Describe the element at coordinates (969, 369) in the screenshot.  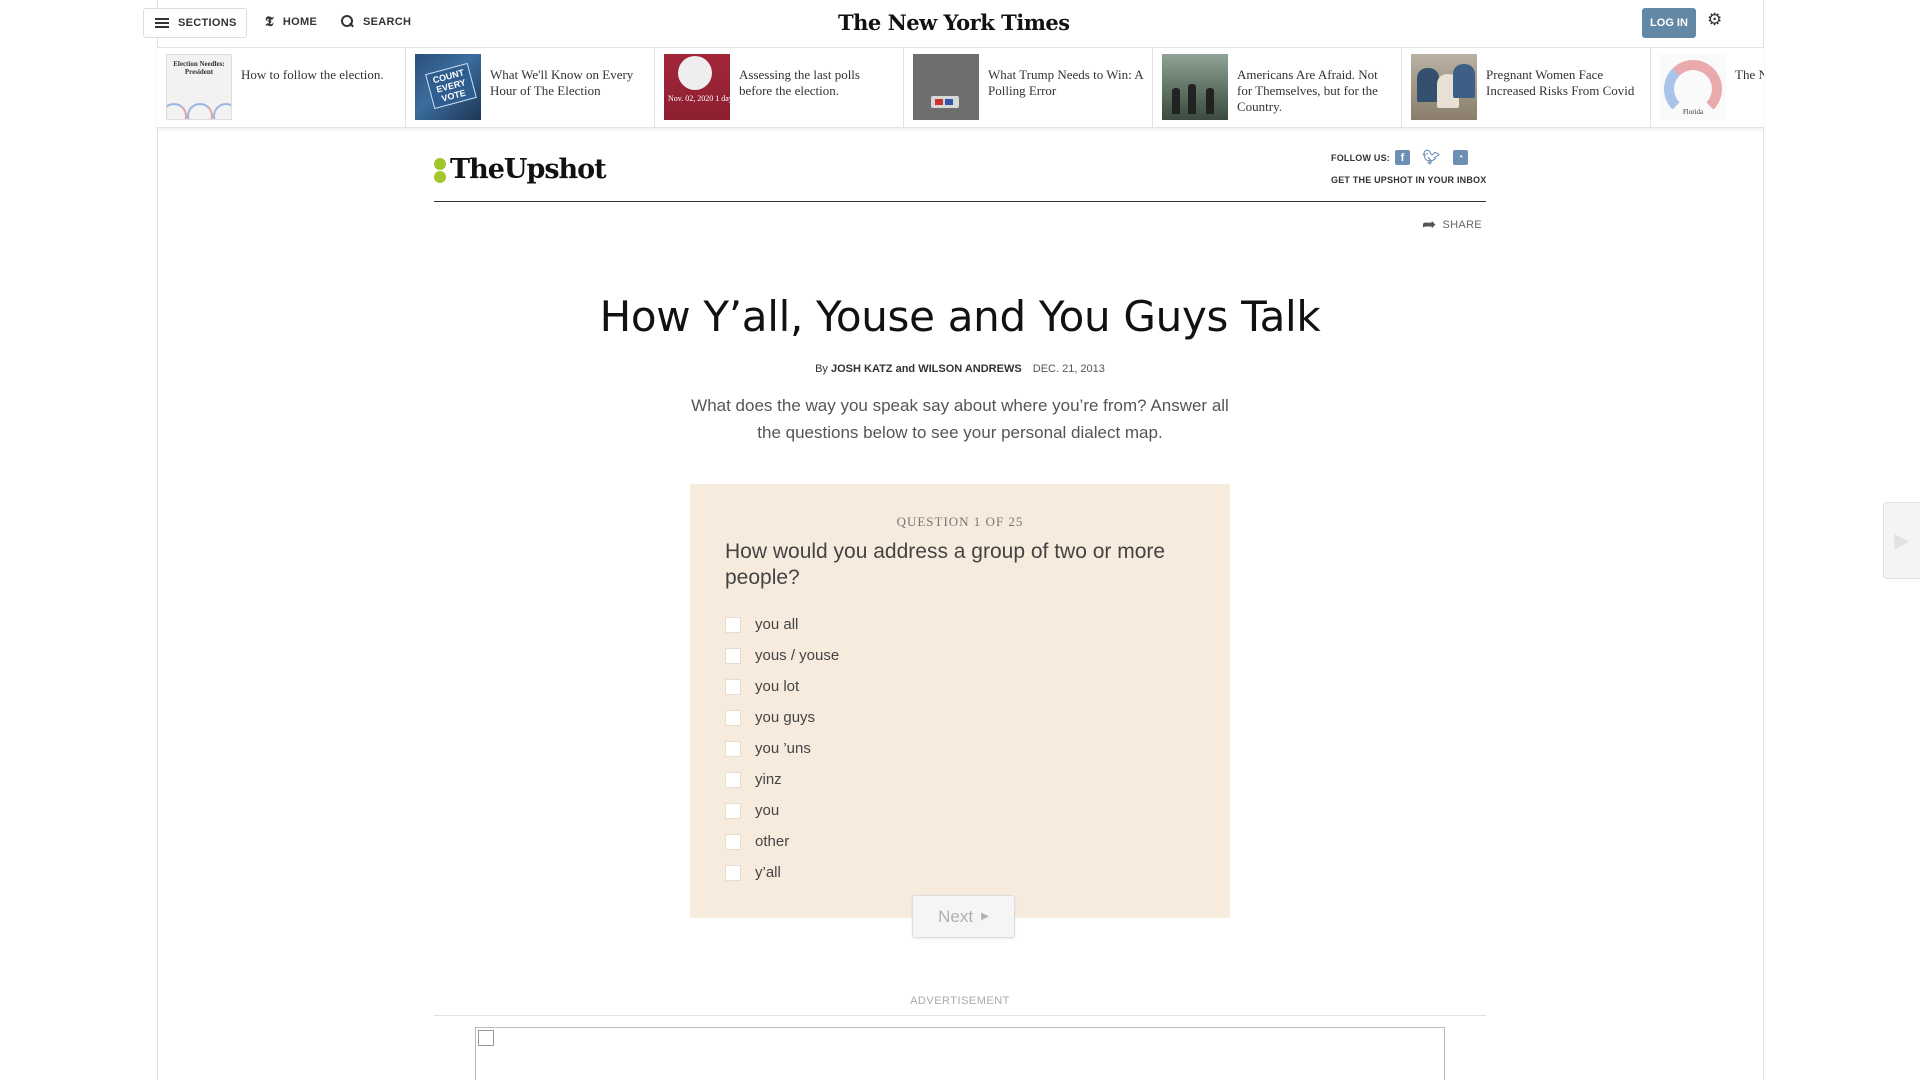
I see `author-link: WILSON ANDREWS` at that location.